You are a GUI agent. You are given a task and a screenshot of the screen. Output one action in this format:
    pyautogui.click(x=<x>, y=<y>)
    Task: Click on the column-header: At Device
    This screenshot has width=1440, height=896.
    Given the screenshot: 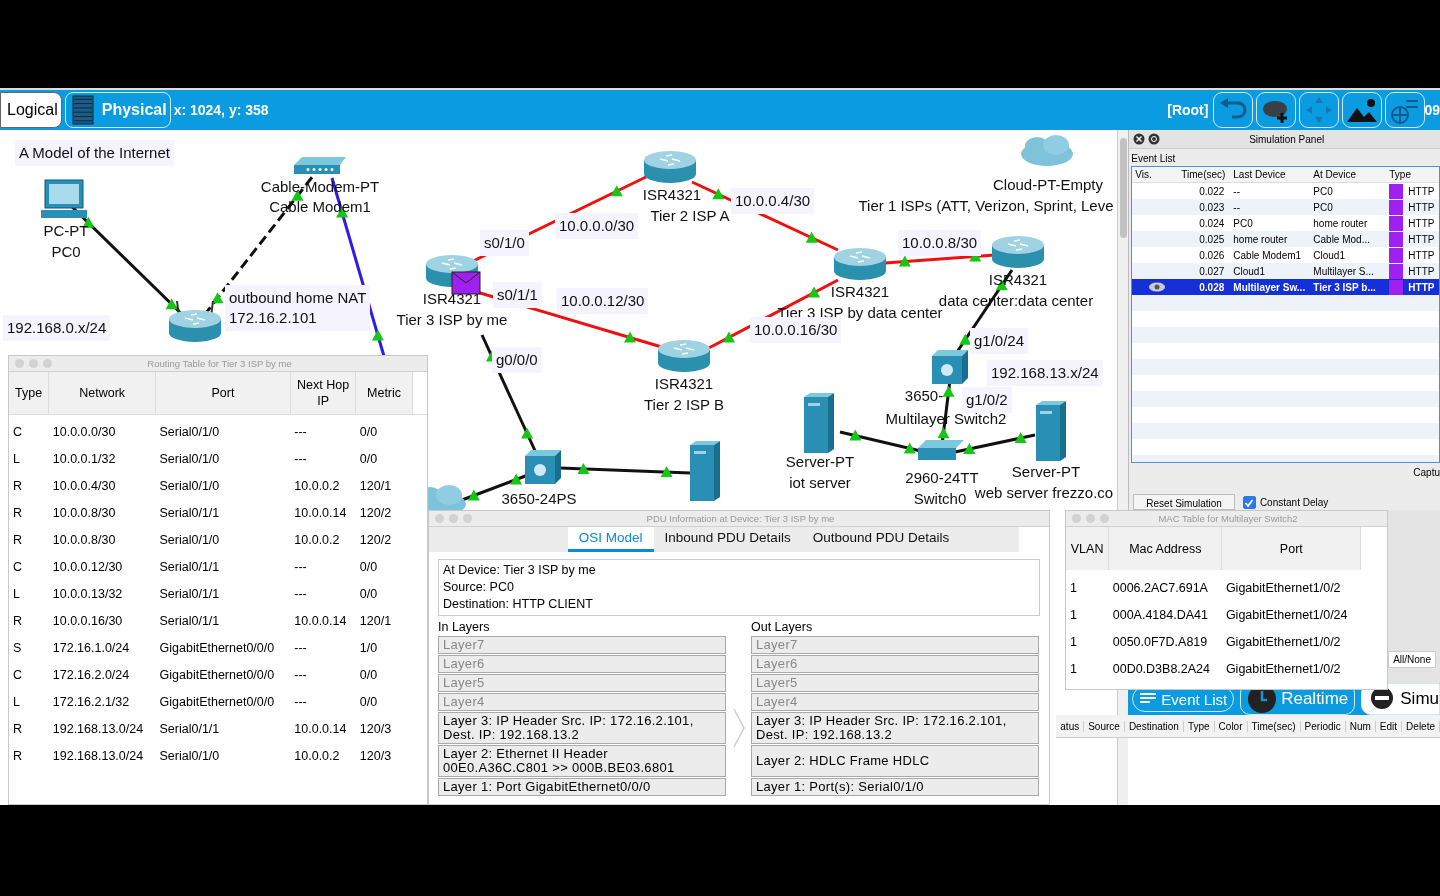 What is the action you would take?
    pyautogui.click(x=1348, y=174)
    